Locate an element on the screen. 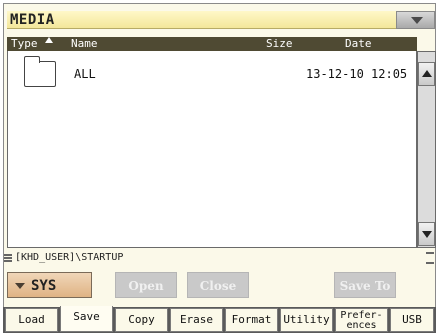  sort-ascending-icon is located at coordinates (49, 40).